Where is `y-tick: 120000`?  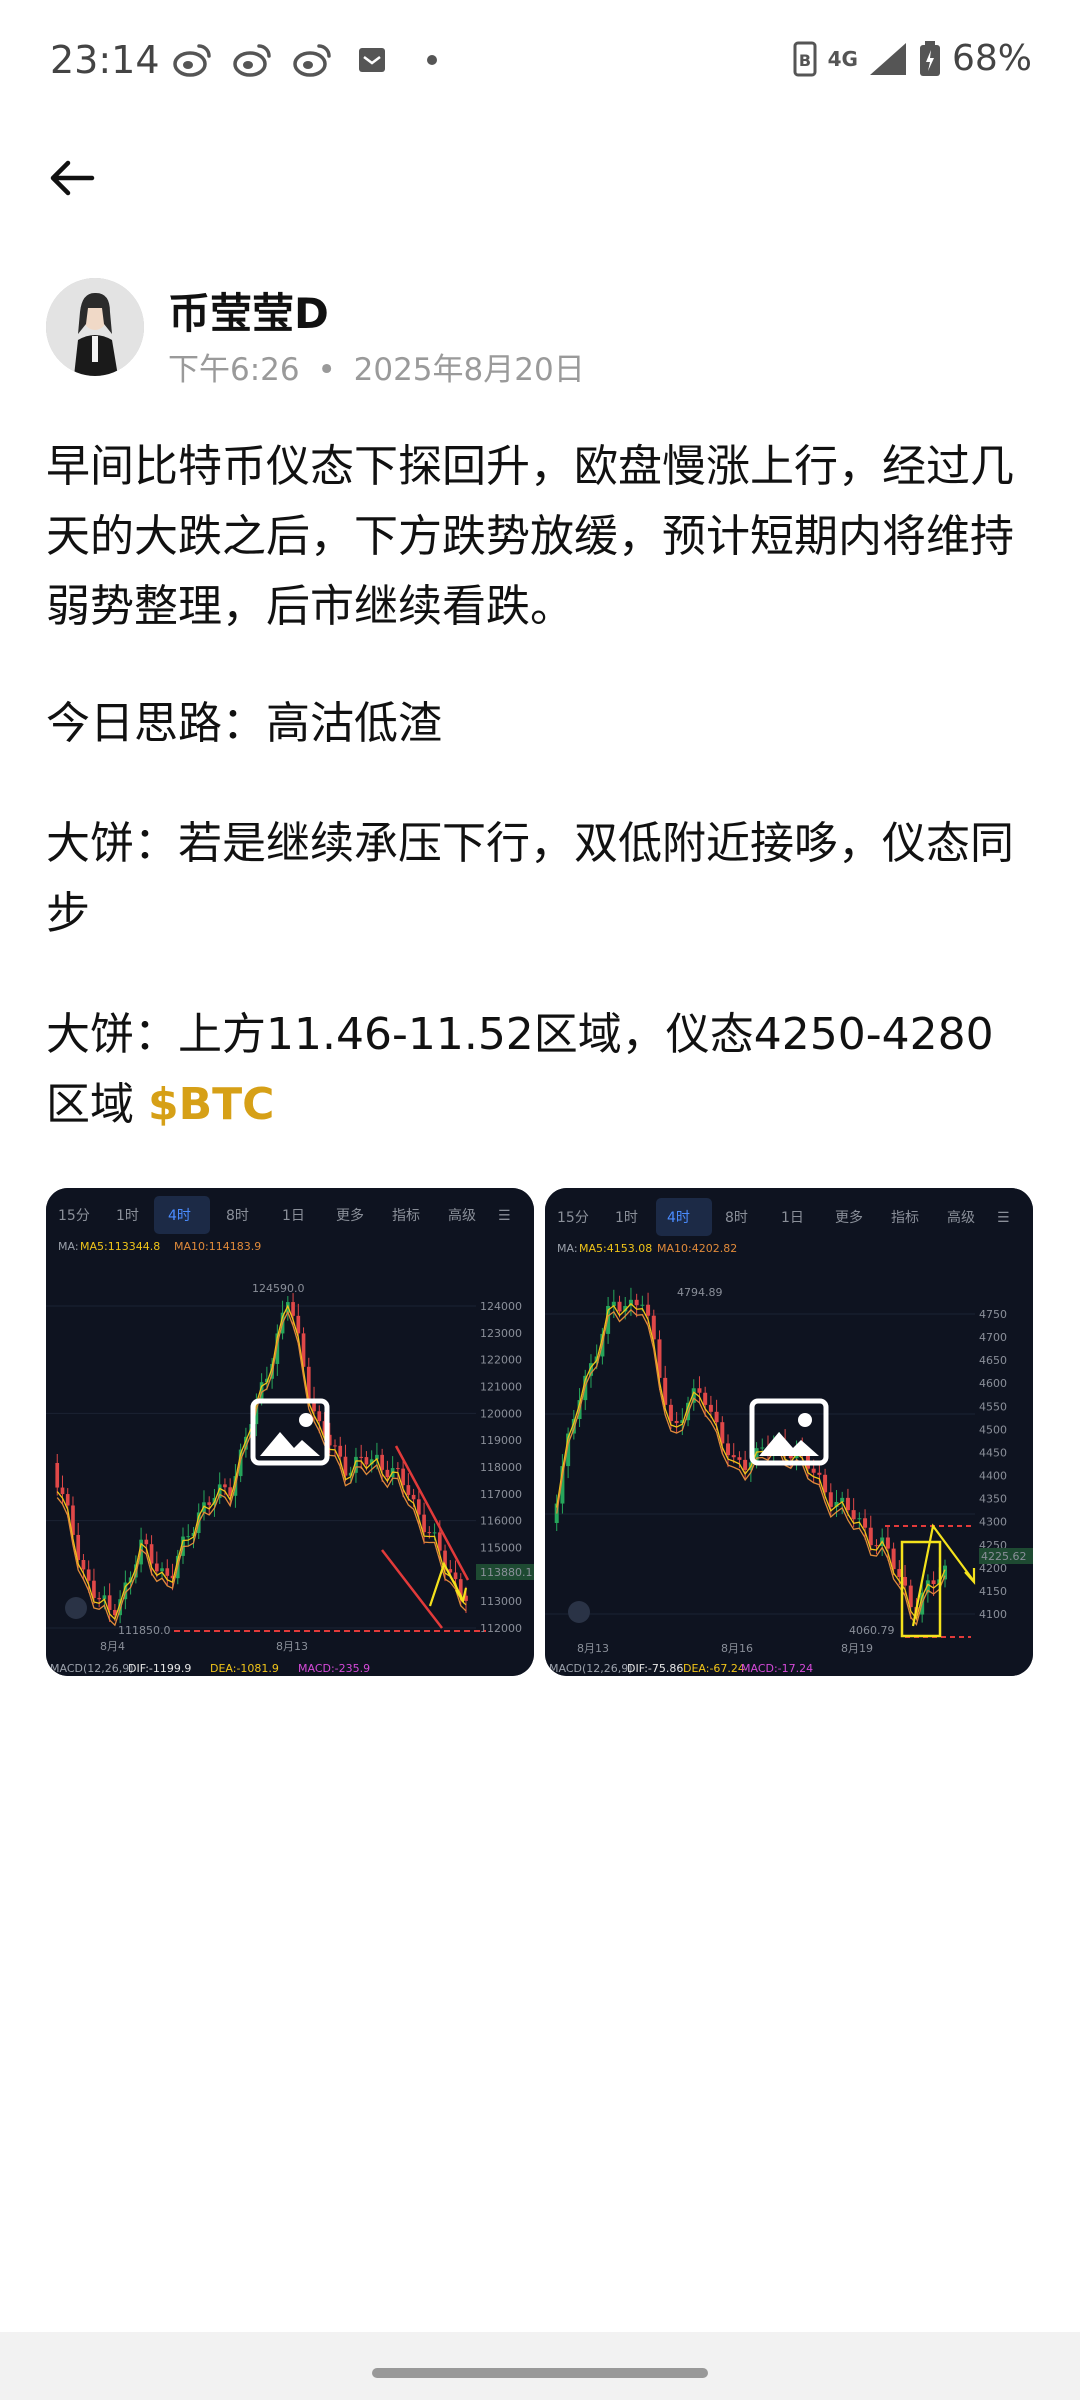 y-tick: 120000 is located at coordinates (501, 1413).